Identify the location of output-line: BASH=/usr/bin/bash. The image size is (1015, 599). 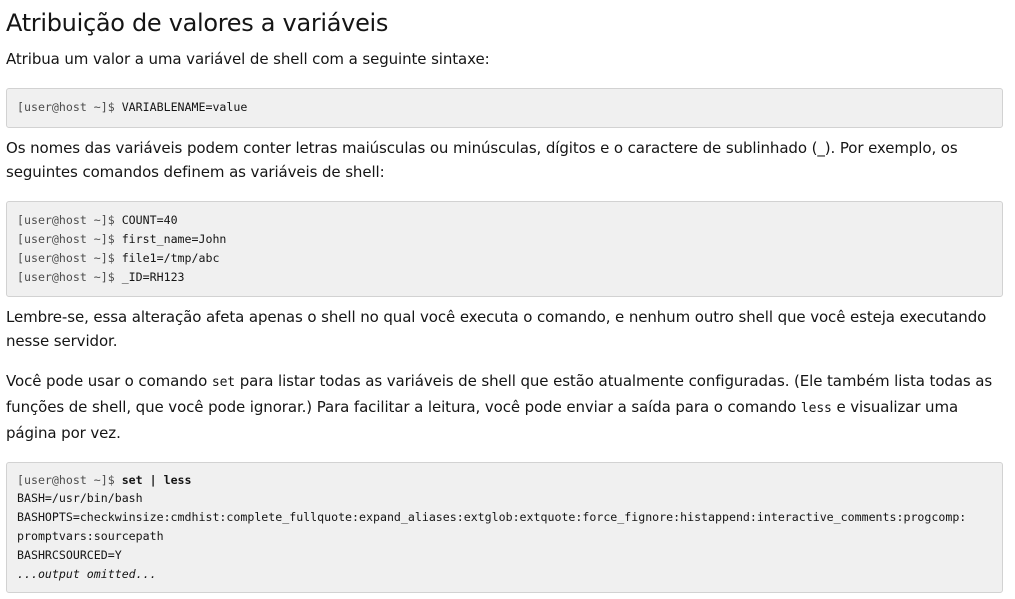
(80, 498).